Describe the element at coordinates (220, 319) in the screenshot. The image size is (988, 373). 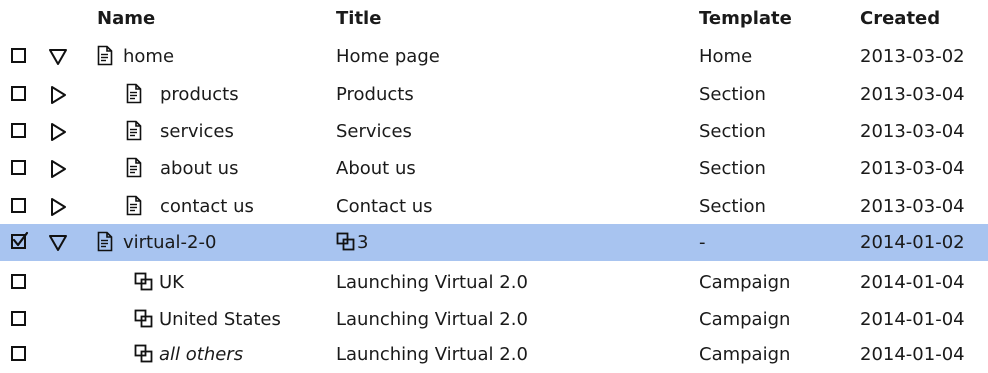
I see `row-name: United States` at that location.